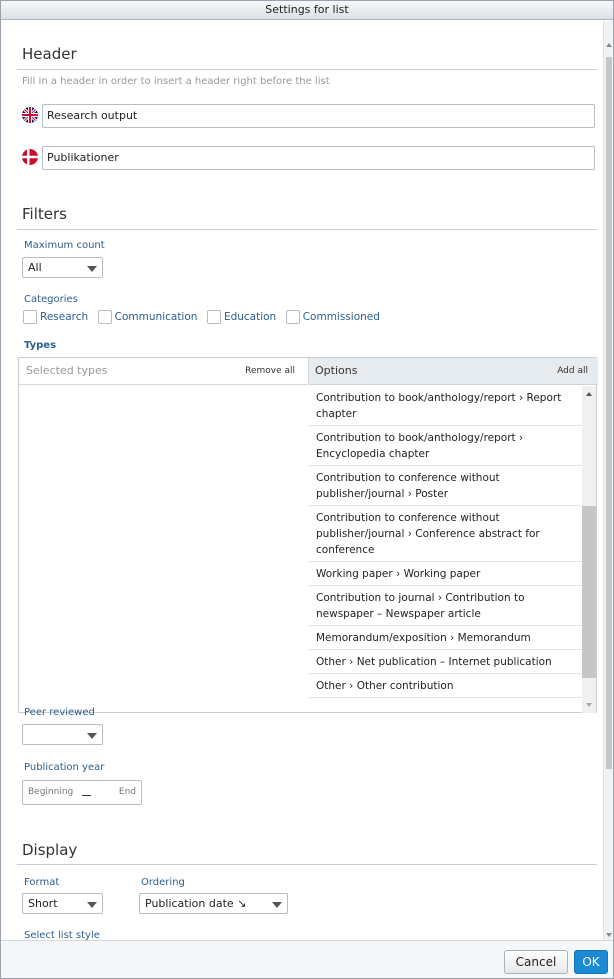 This screenshot has height=979, width=614. What do you see at coordinates (64, 767) in the screenshot?
I see `publication-year-label: Publication year` at bounding box center [64, 767].